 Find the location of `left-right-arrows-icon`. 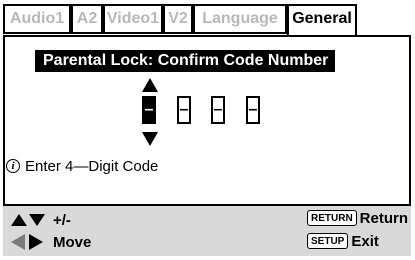

left-right-arrows-icon is located at coordinates (27, 242).